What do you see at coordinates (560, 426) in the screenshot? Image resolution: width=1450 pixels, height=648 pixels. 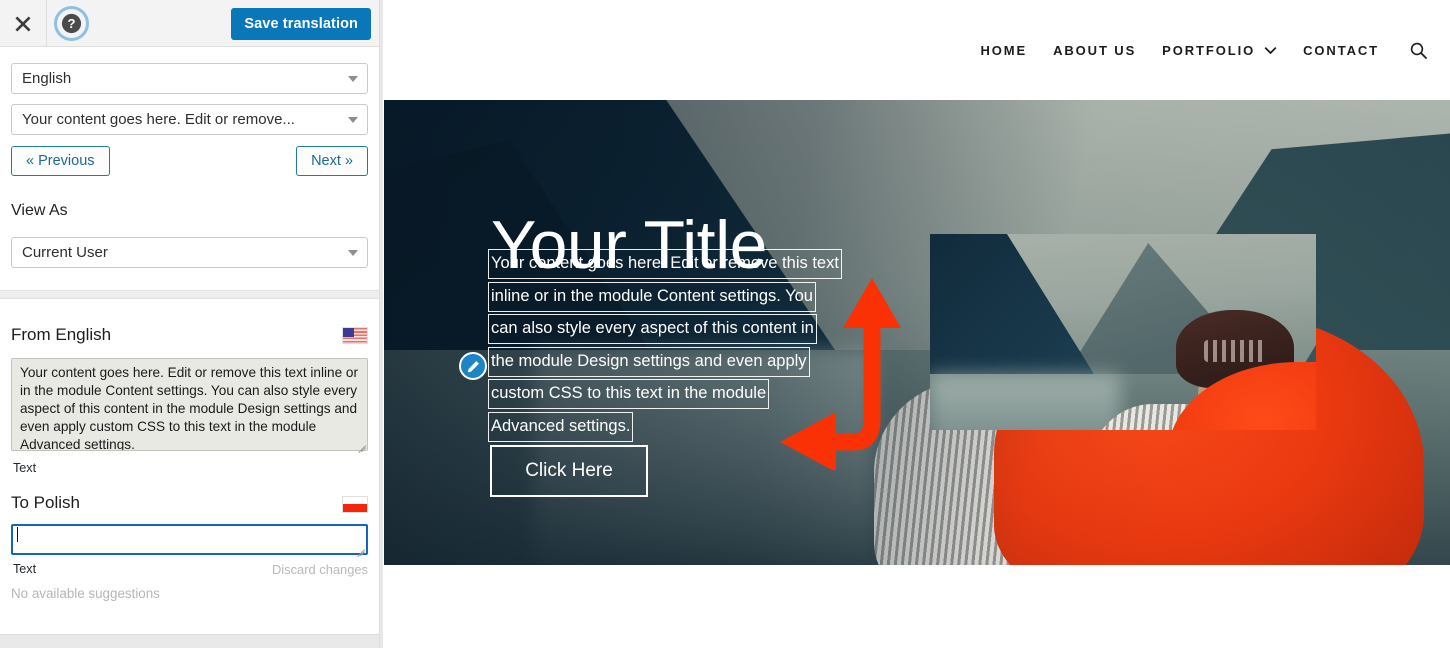 I see `hero-body-line: Advanced settings.` at bounding box center [560, 426].